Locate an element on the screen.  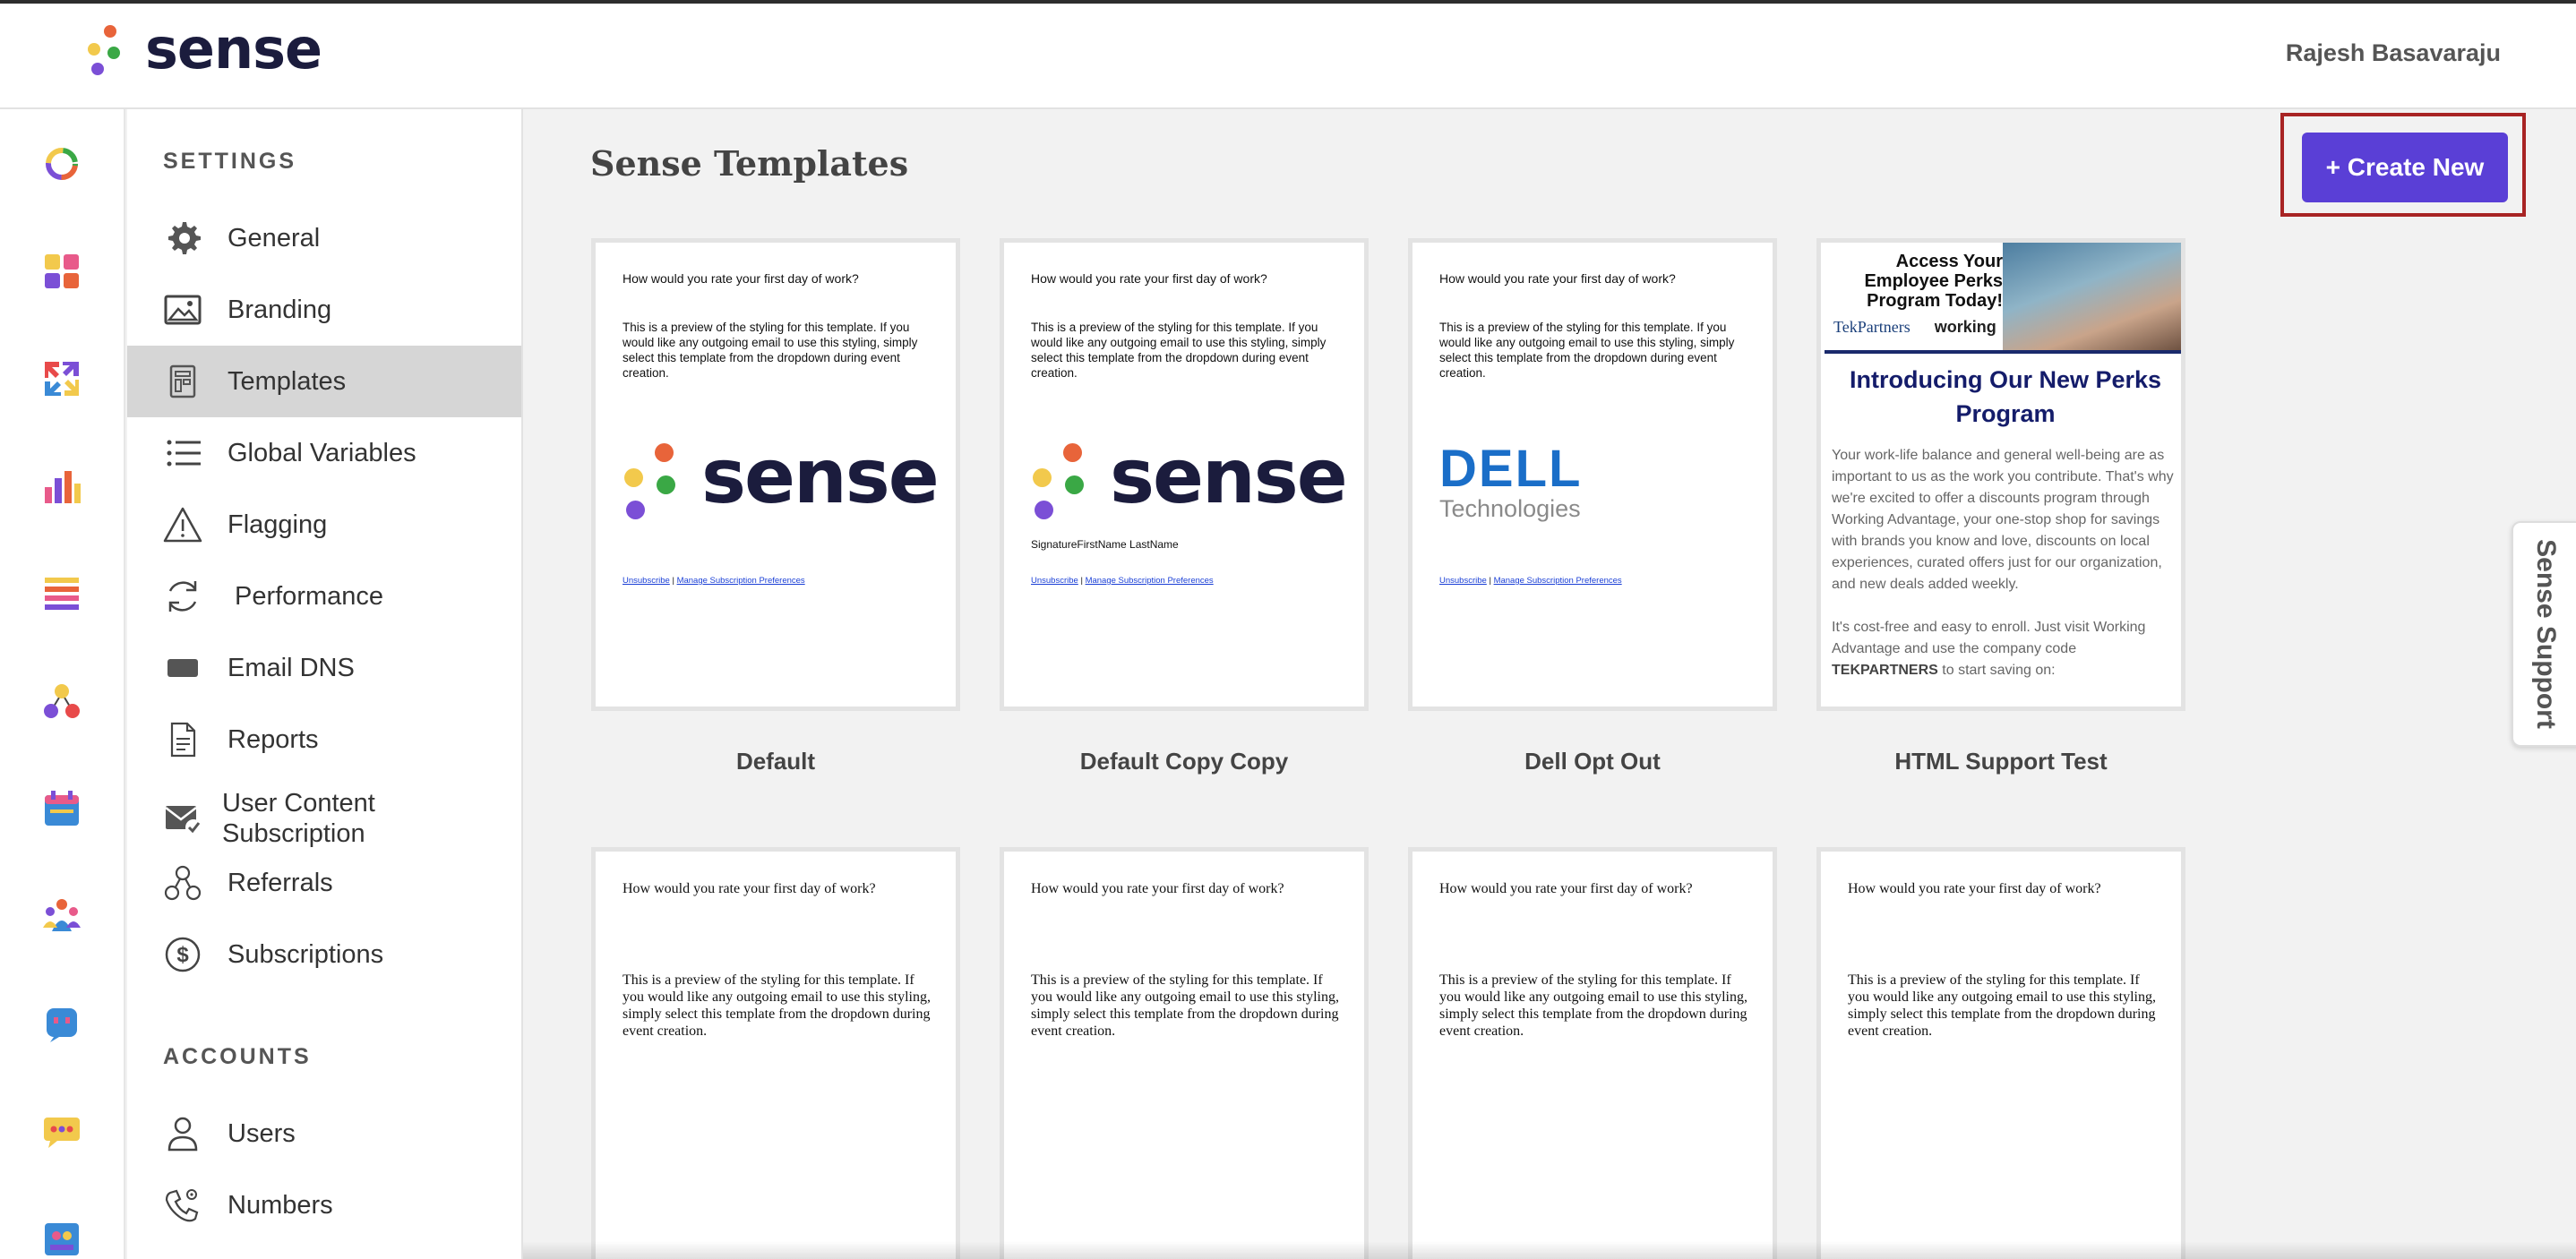
dashboard-icon is located at coordinates (61, 163).